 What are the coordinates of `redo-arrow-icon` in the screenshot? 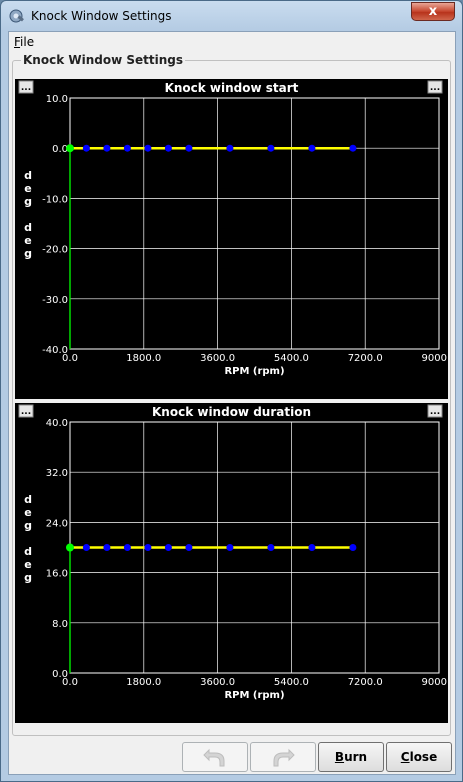 It's located at (284, 757).